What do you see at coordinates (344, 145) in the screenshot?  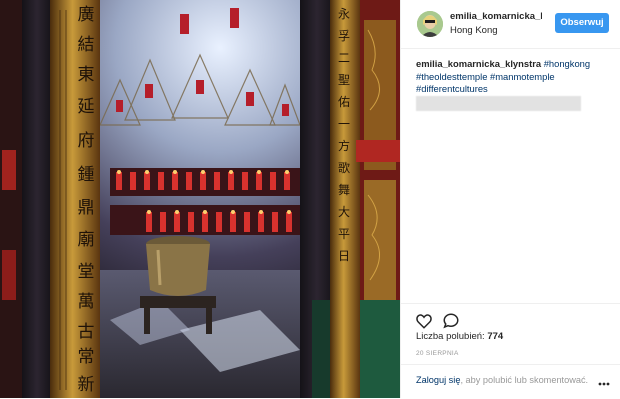 I see `pillar-character: 方` at bounding box center [344, 145].